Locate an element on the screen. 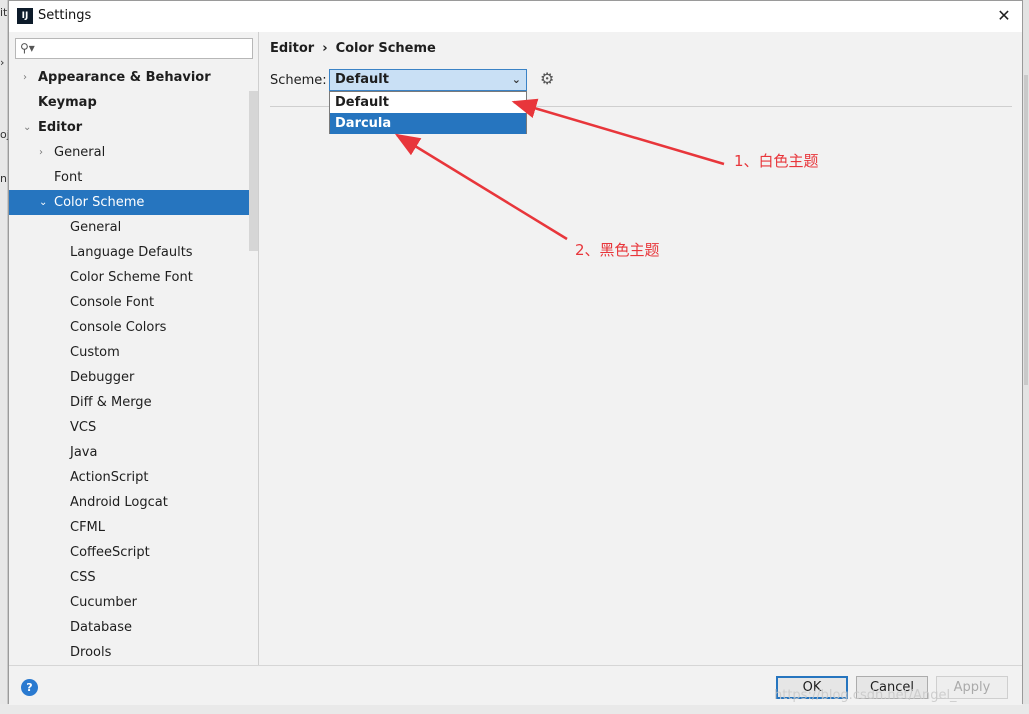 This screenshot has width=1029, height=714. help-icon: ? is located at coordinates (29, 687).